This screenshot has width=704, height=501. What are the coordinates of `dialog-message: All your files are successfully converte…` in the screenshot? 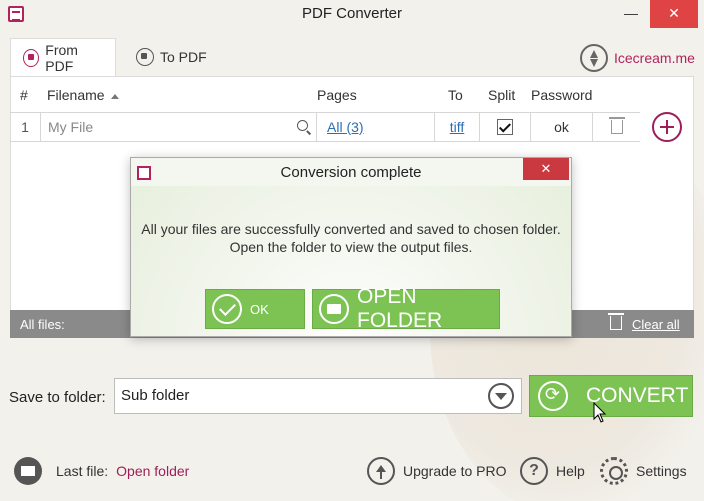 It's located at (351, 238).